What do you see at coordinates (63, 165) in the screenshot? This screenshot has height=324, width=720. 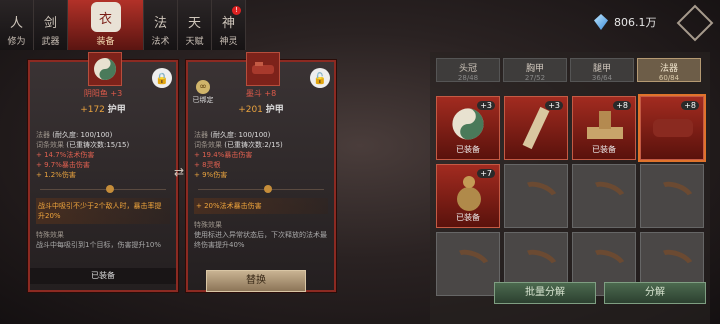 I see `affix-line: + 9.7%暴击伤害` at bounding box center [63, 165].